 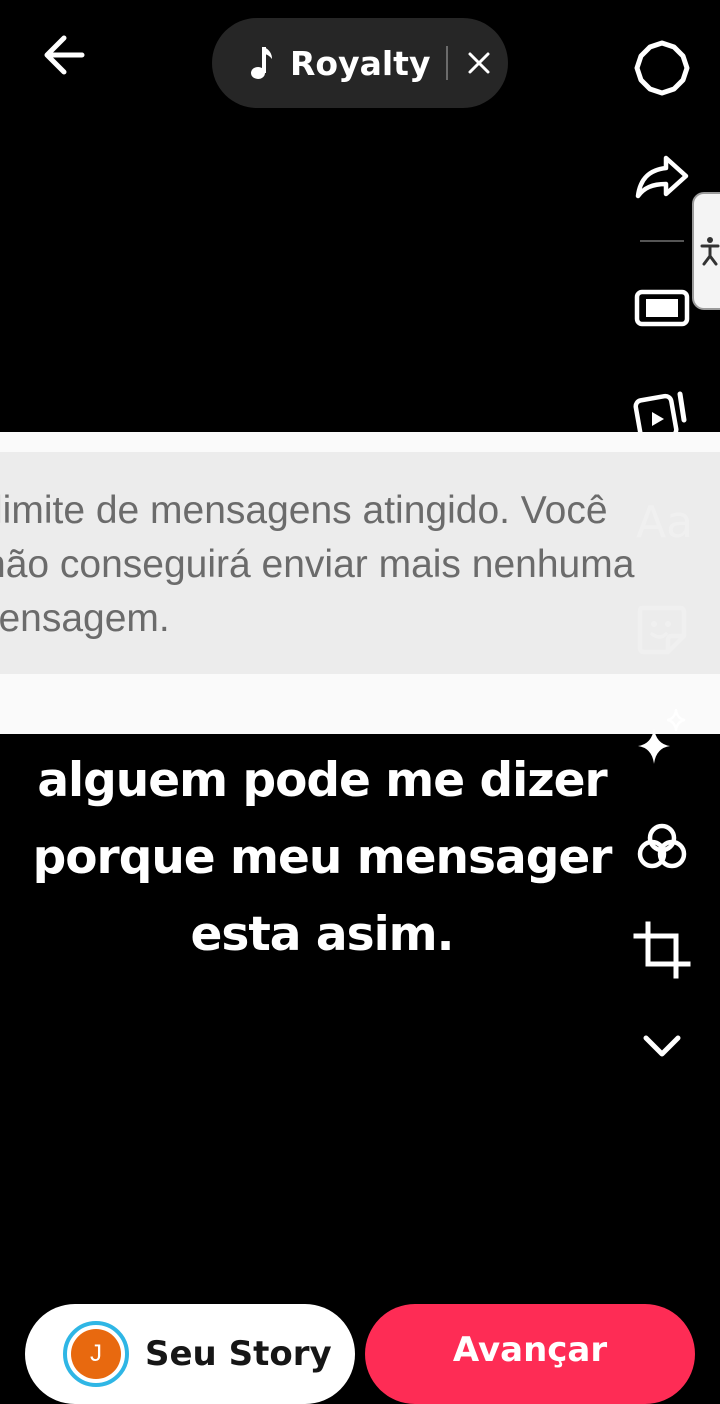 I want to click on settings-button, so click(x=662, y=68).